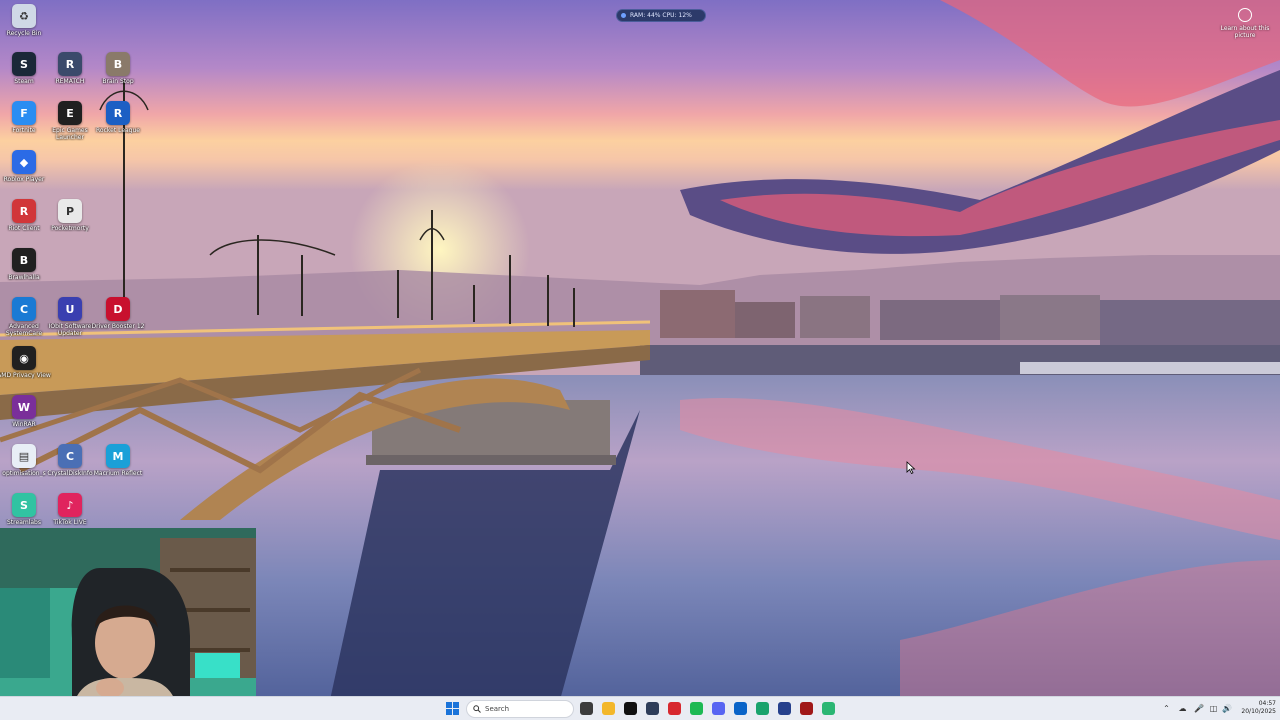 This screenshot has width=1280, height=720. Describe the element at coordinates (911, 468) in the screenshot. I see `mouse-cursor-icon` at that location.